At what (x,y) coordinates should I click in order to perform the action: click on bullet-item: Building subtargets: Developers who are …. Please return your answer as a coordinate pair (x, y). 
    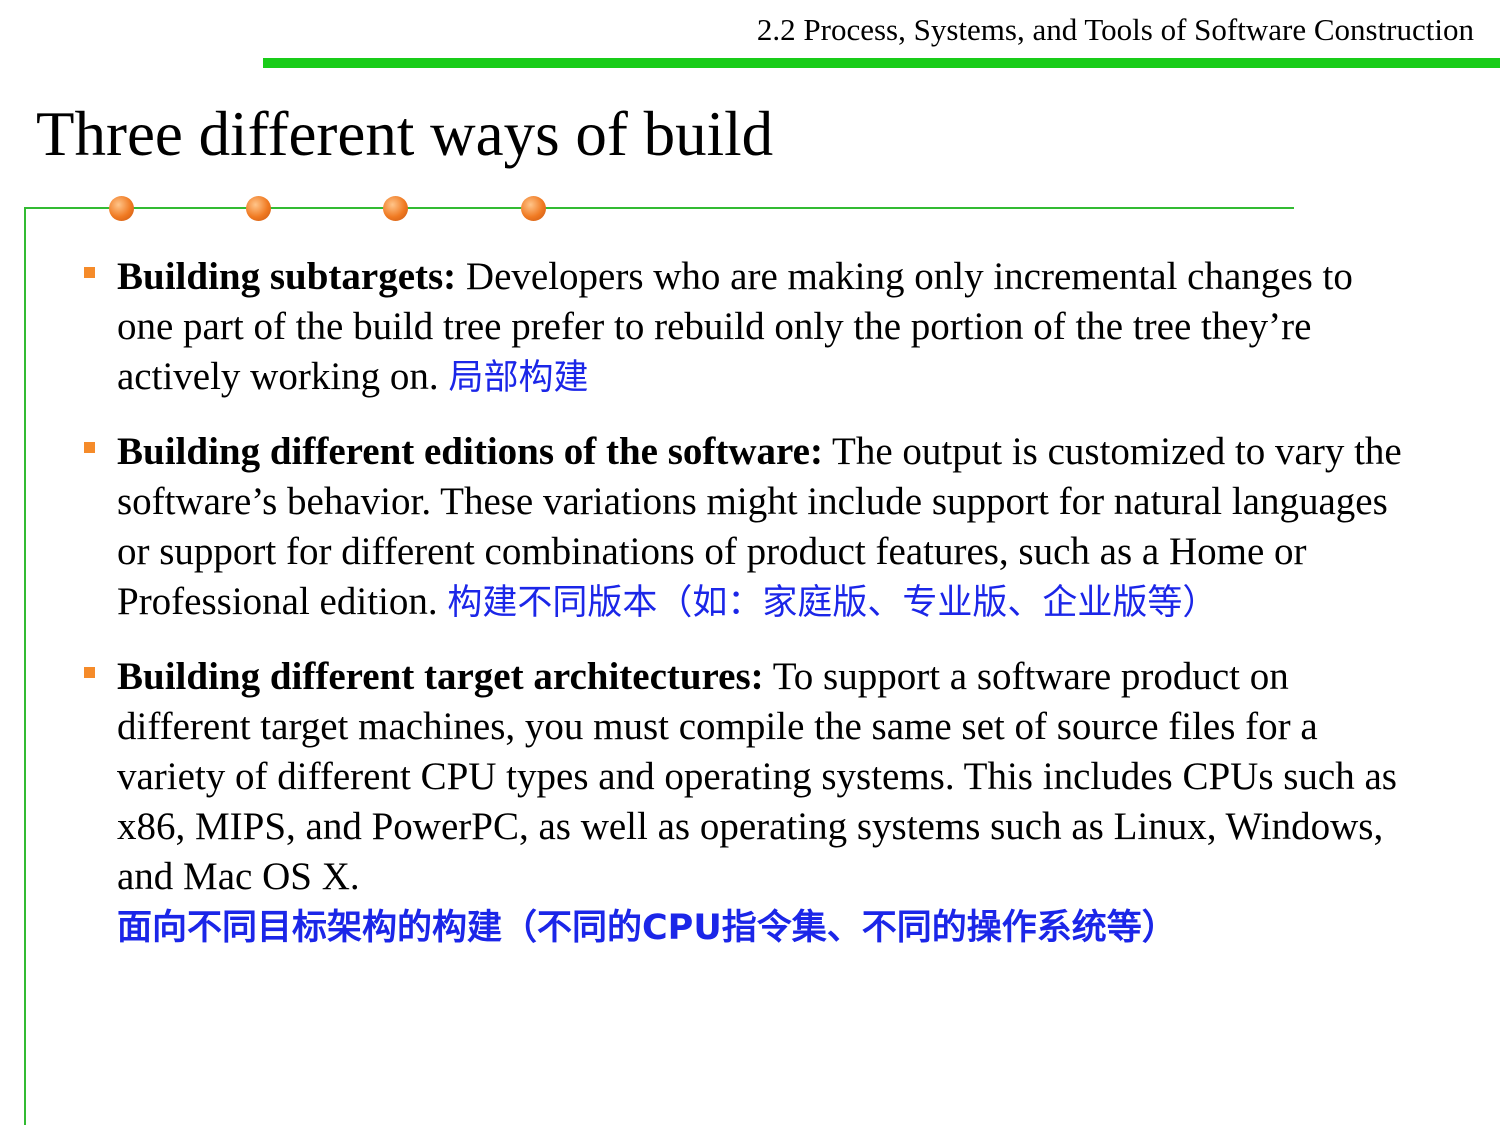
    Looking at the image, I should click on (749, 327).